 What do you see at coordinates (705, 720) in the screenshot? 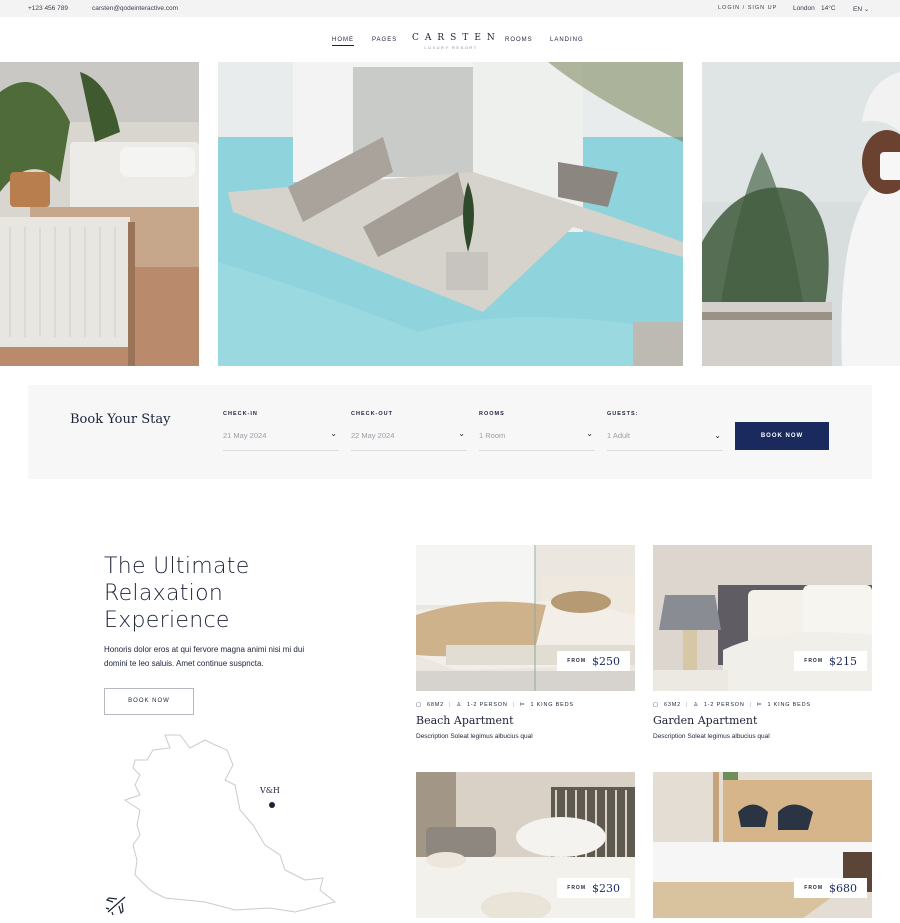
I see `room-name: Garden Apartment` at bounding box center [705, 720].